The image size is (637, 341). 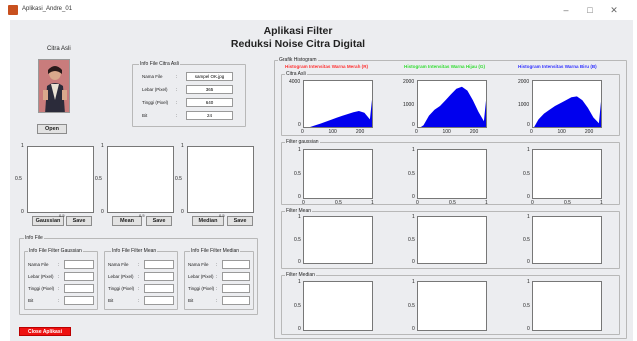 What do you see at coordinates (134, 251) in the screenshot?
I see `info-mean-title: Info File Filter Mean` at bounding box center [134, 251].